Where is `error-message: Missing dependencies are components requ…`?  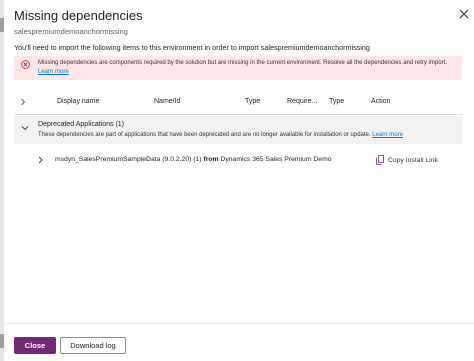
error-message: Missing dependencies are components requ… is located at coordinates (247, 67).